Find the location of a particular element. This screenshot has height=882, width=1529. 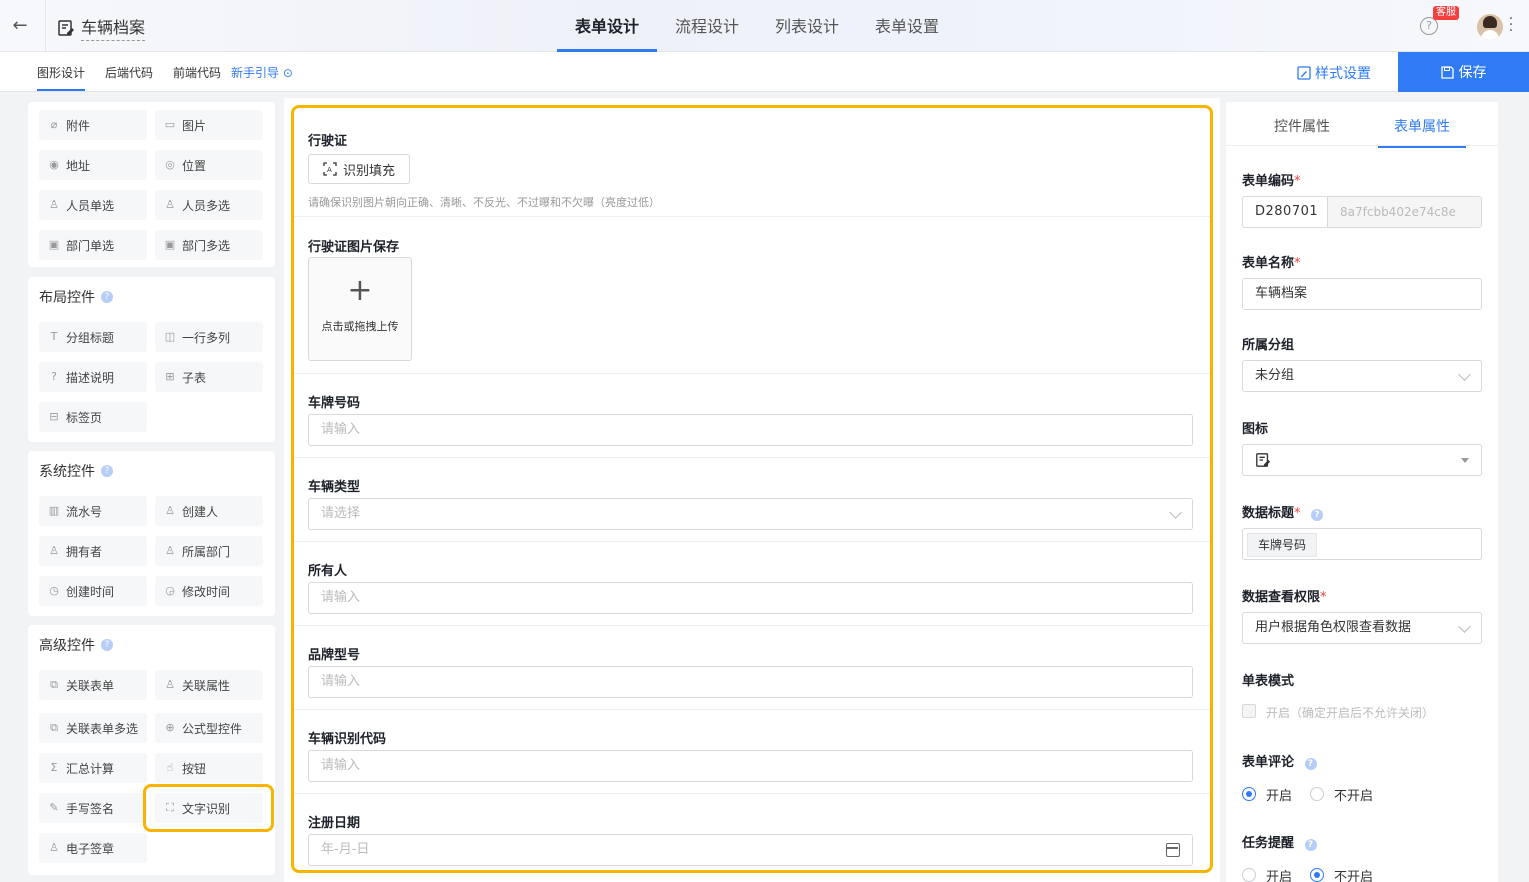

field-vin: 车辆识别代码 请输入 is located at coordinates (752, 752).